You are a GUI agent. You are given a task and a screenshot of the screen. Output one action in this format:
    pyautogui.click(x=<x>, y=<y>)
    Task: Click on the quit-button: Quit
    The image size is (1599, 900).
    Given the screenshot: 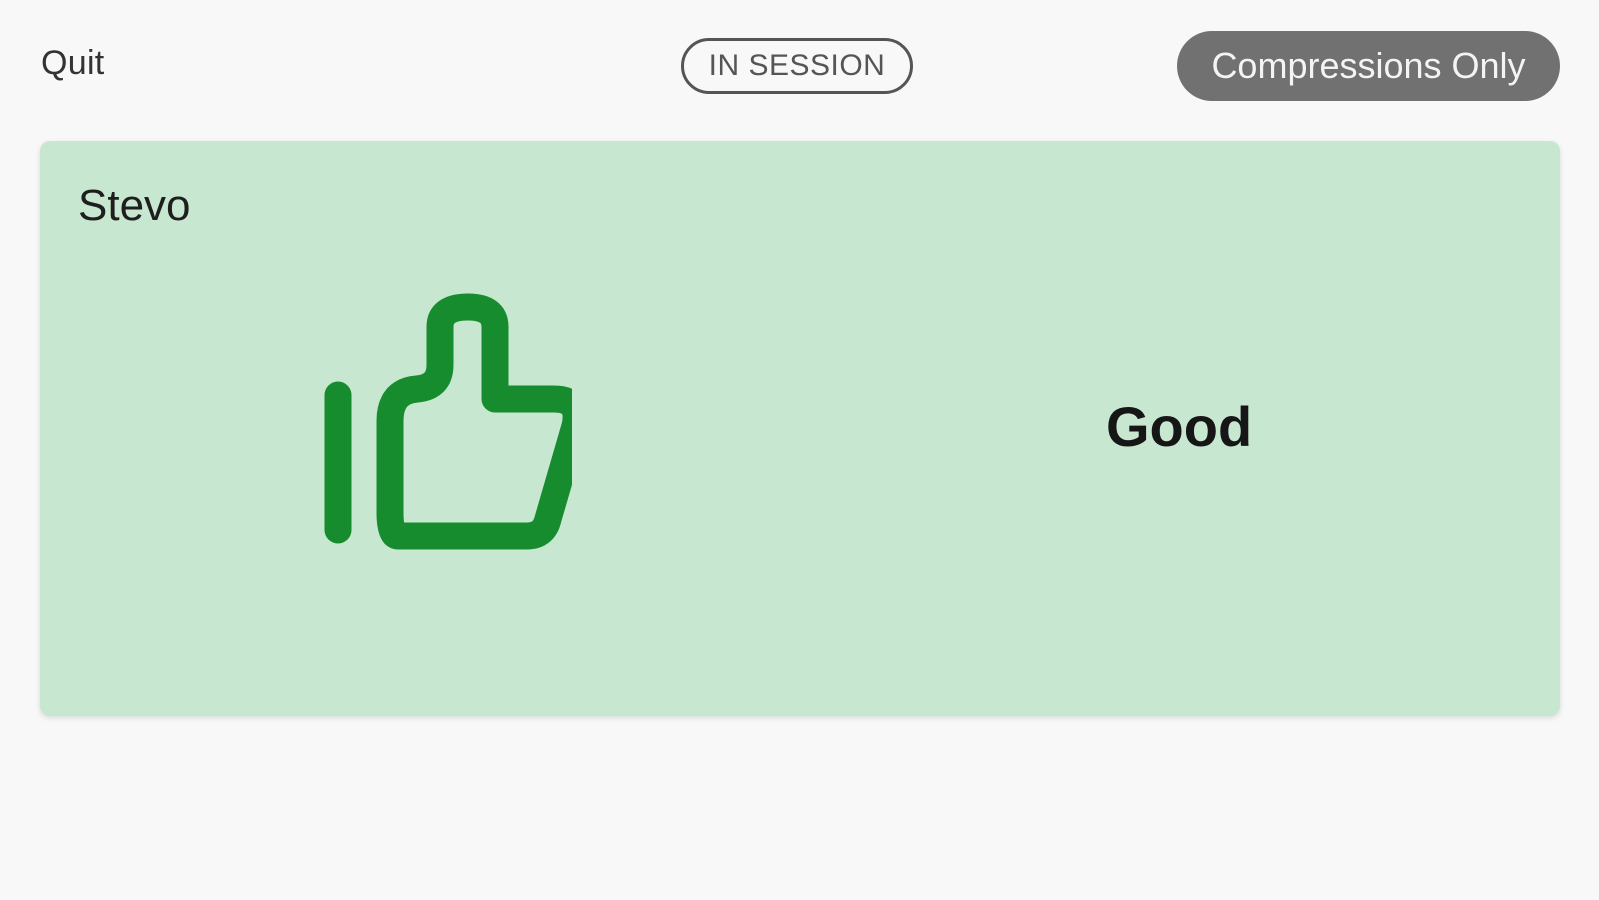 What is the action you would take?
    pyautogui.click(x=73, y=63)
    